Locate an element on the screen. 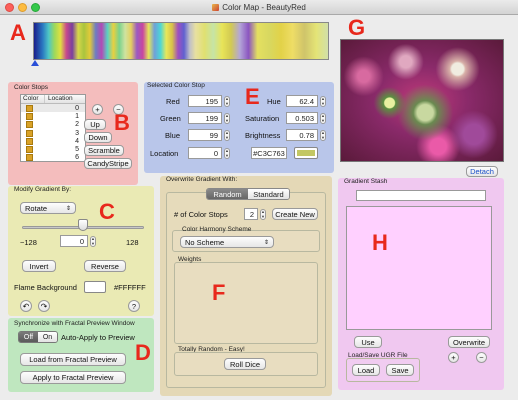 The width and height of the screenshot is (518, 400). brightness-stepper: ▲ ▼ is located at coordinates (323, 135).